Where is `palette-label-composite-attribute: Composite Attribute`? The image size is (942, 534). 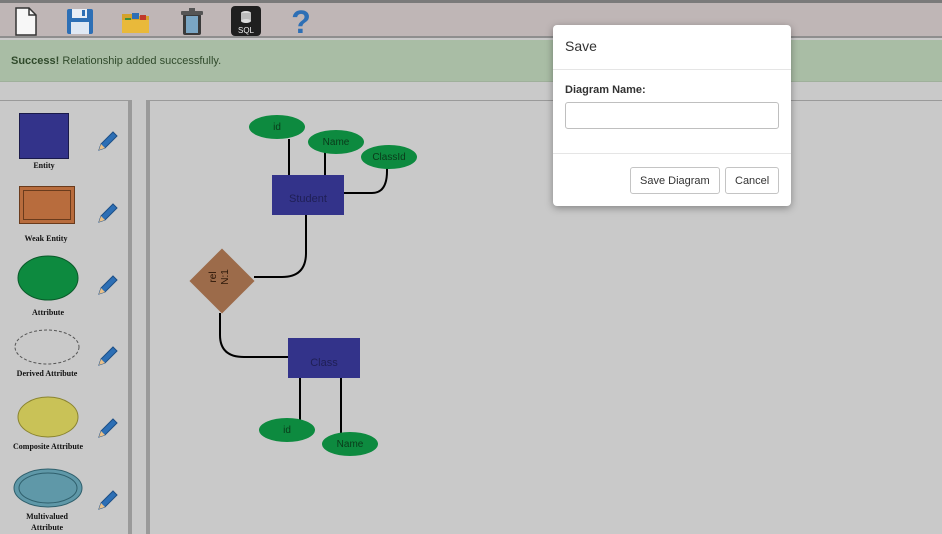 palette-label-composite-attribute: Composite Attribute is located at coordinates (48, 446).